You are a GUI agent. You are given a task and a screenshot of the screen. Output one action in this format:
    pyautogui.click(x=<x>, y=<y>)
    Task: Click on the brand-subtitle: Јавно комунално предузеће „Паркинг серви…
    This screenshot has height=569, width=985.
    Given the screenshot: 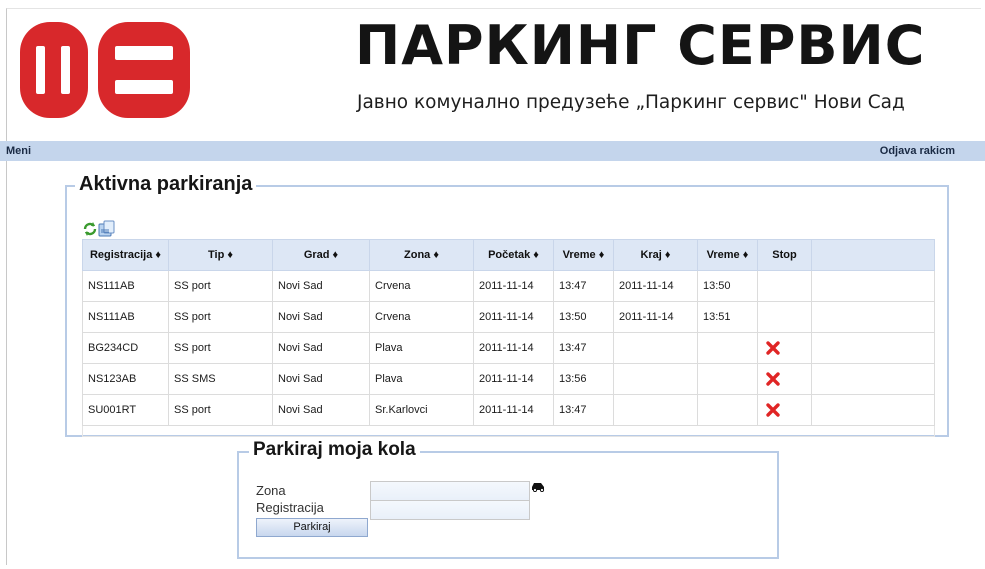 What is the action you would take?
    pyautogui.click(x=631, y=102)
    